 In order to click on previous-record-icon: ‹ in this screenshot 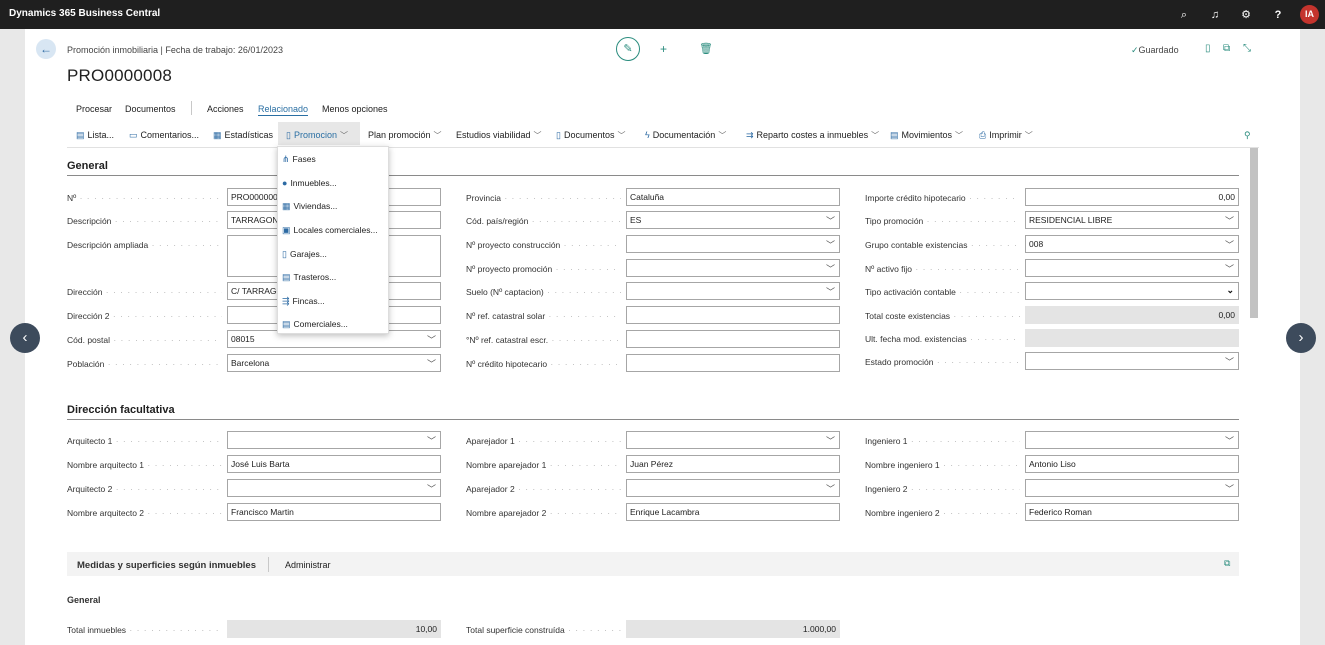, I will do `click(25, 338)`.